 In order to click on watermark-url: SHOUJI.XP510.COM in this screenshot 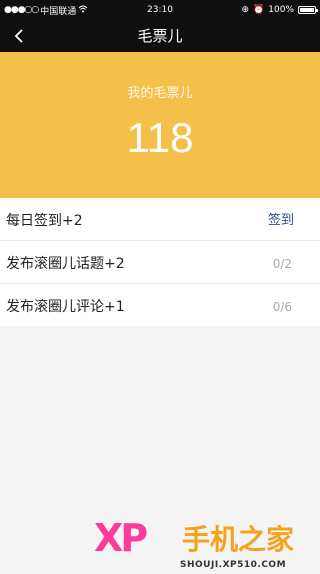, I will do `click(233, 565)`.